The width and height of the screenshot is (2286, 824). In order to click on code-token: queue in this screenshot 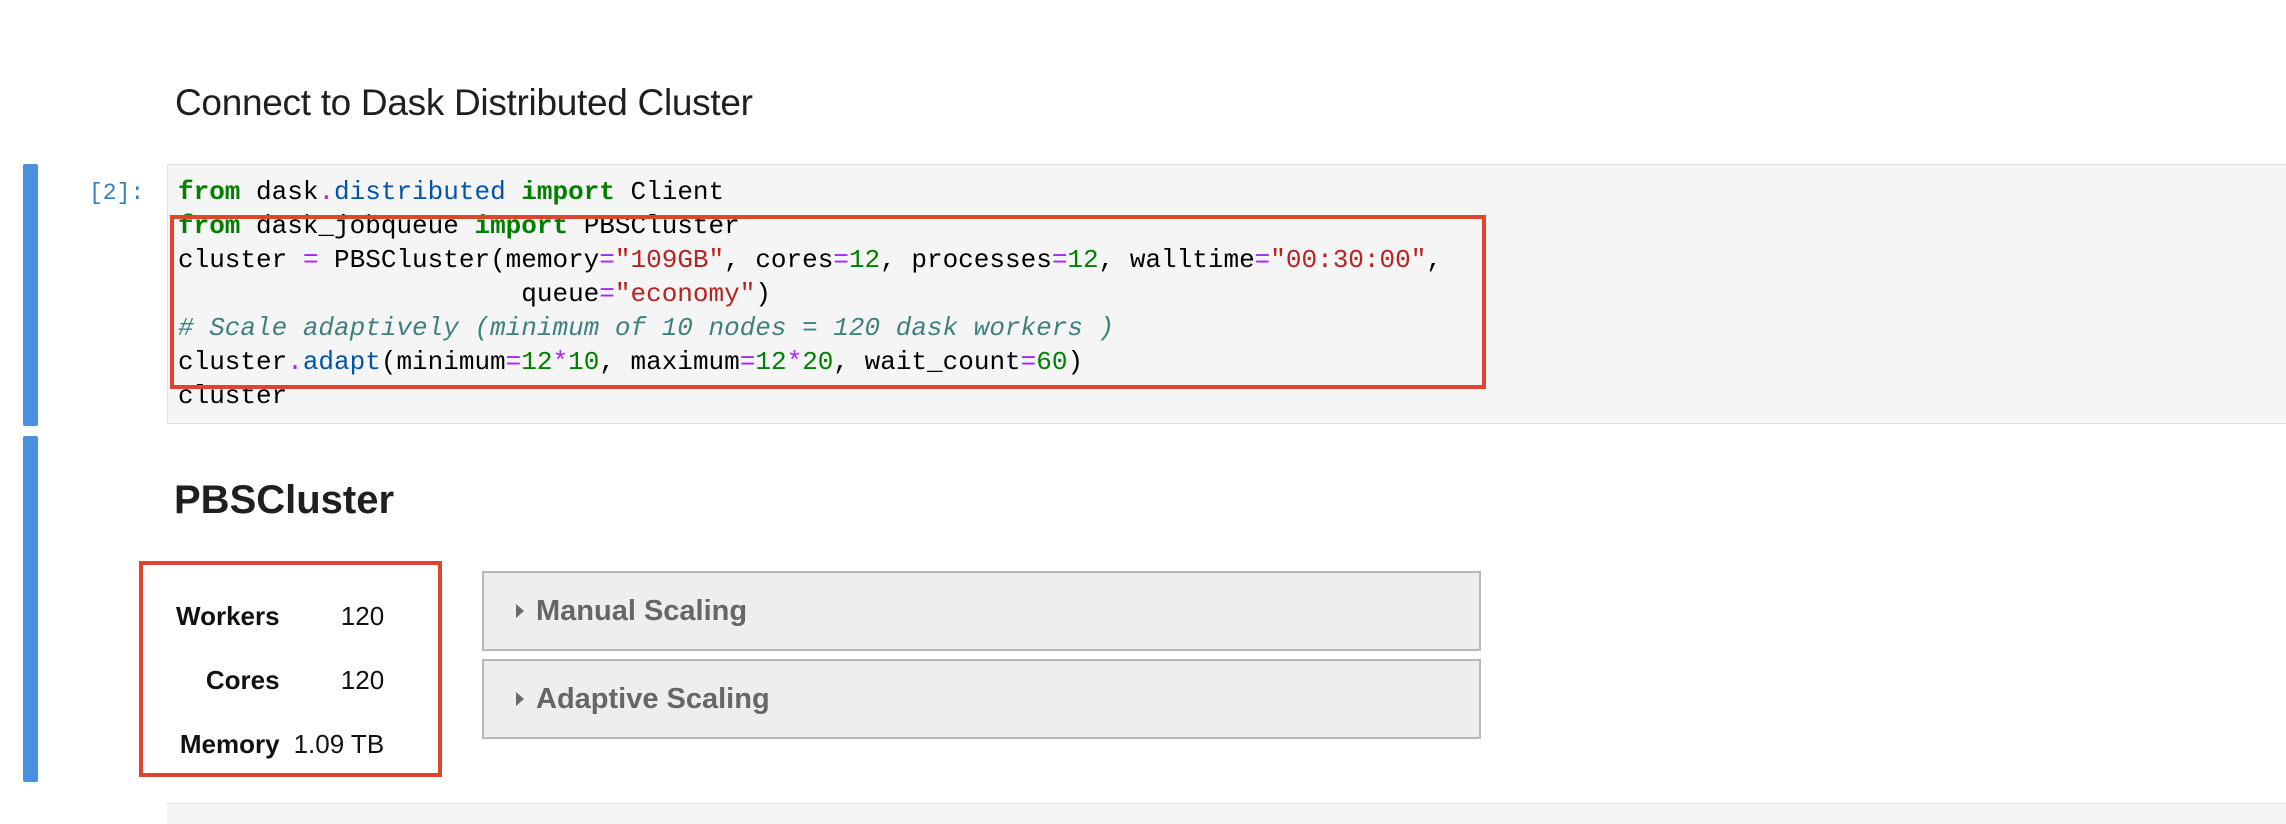, I will do `click(389, 294)`.